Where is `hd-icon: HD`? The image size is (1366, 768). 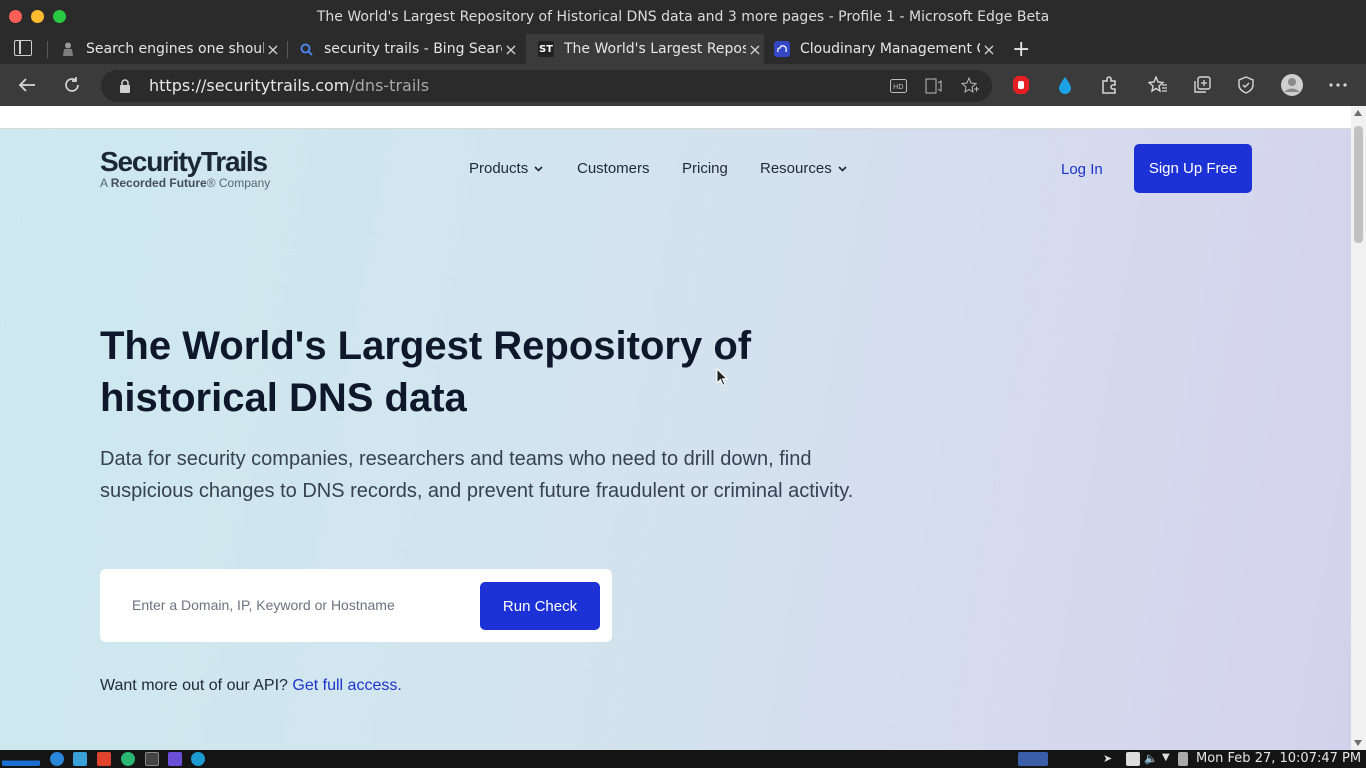 hd-icon: HD is located at coordinates (898, 86).